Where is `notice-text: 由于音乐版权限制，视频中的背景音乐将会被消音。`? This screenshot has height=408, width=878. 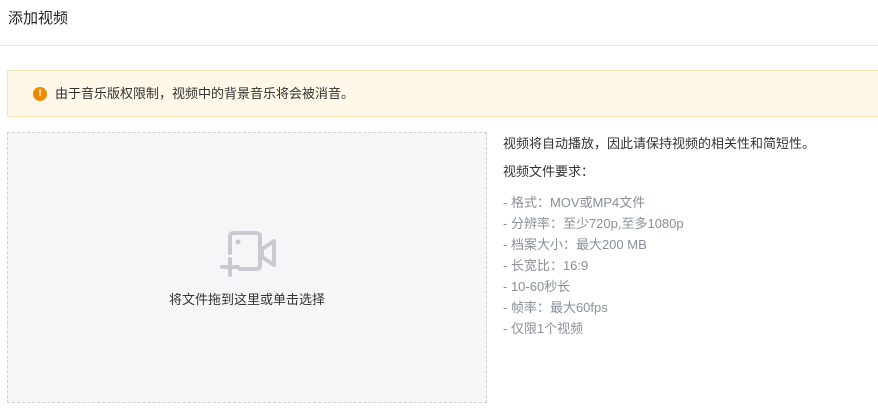
notice-text: 由于音乐版权限制，视频中的背景音乐将会被消音。 is located at coordinates (205, 93).